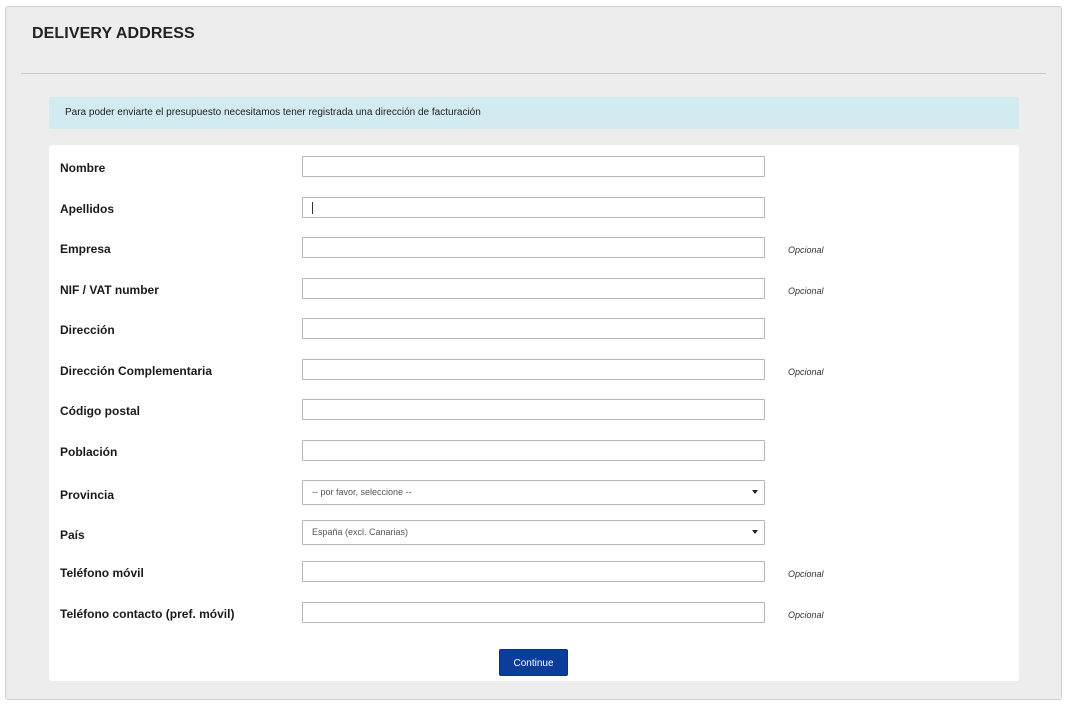 This screenshot has height=706, width=1072. I want to click on empresa-input, so click(533, 247).